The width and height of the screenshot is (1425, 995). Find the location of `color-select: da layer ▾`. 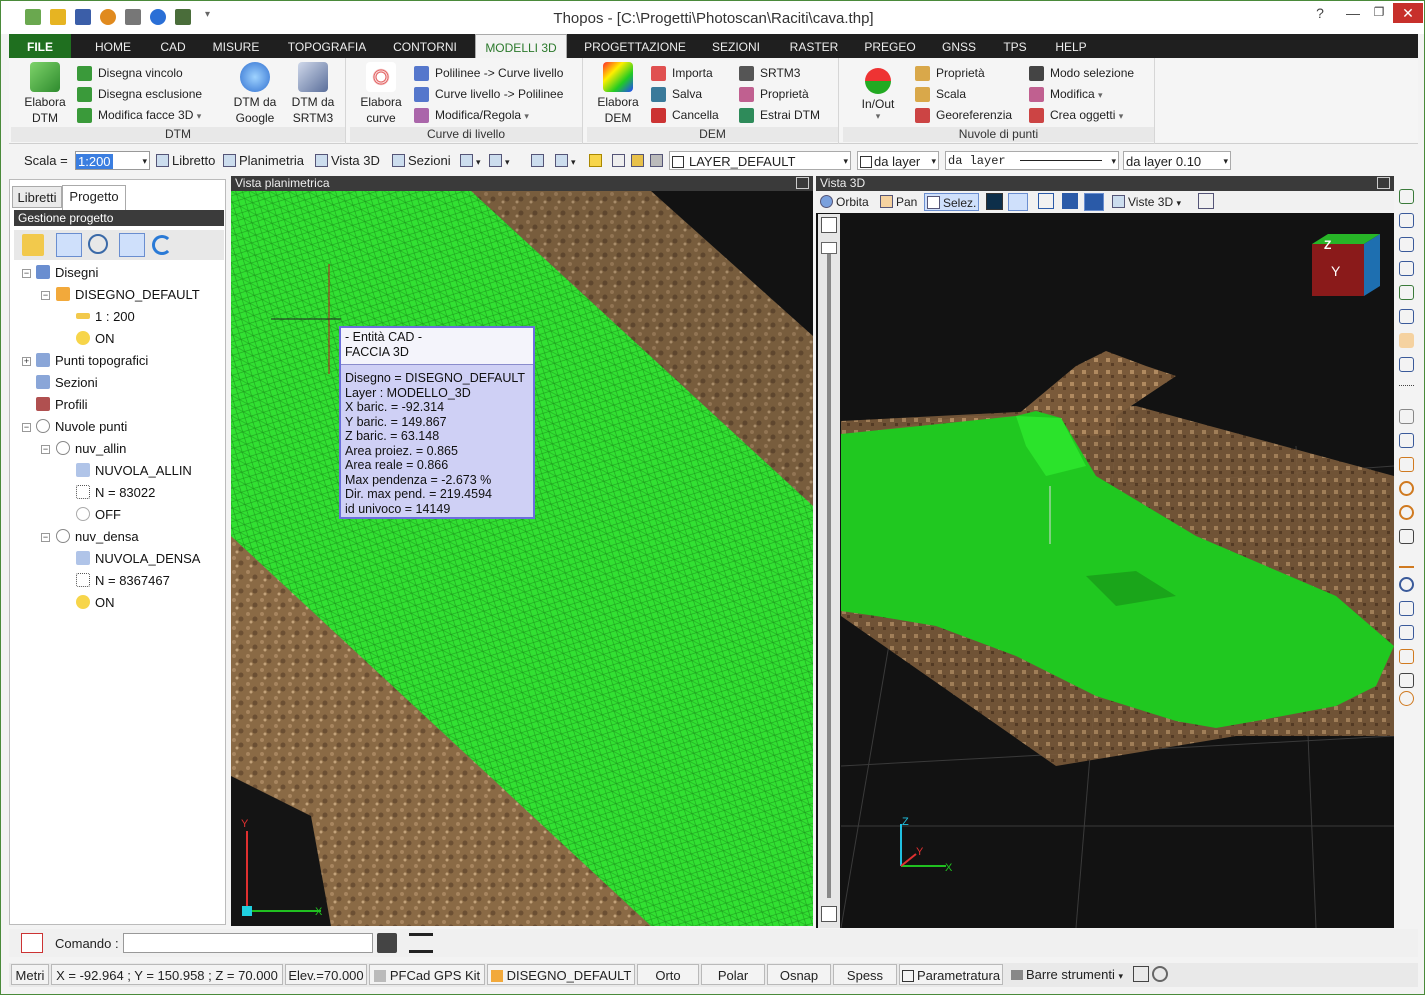

color-select: da layer ▾ is located at coordinates (898, 160).